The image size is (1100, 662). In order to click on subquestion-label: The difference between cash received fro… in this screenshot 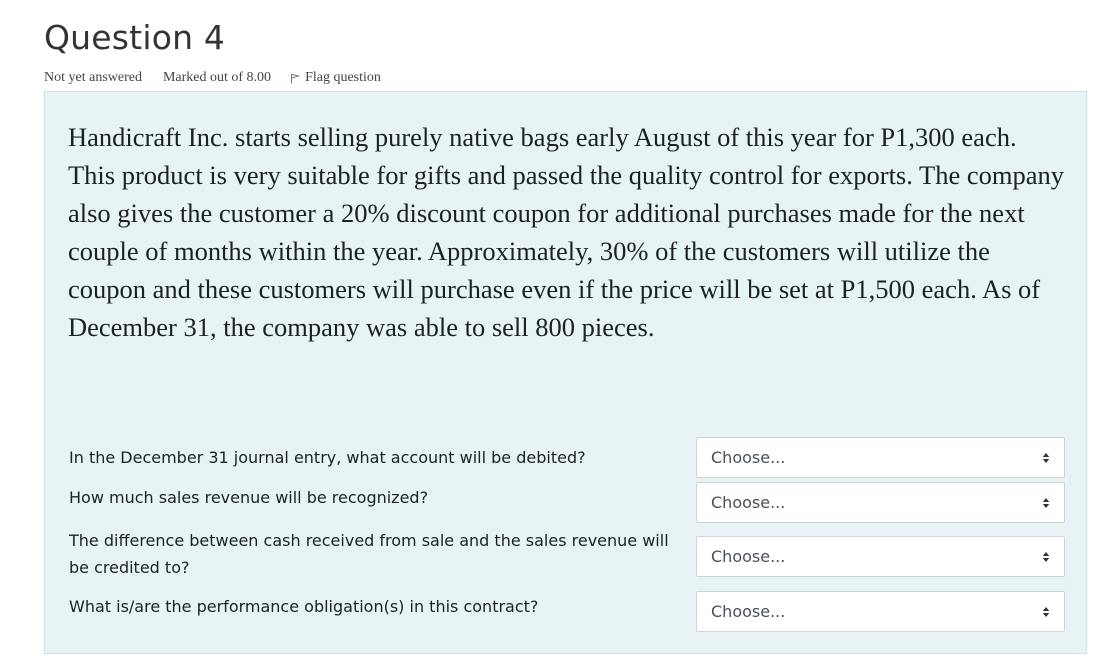, I will do `click(369, 554)`.